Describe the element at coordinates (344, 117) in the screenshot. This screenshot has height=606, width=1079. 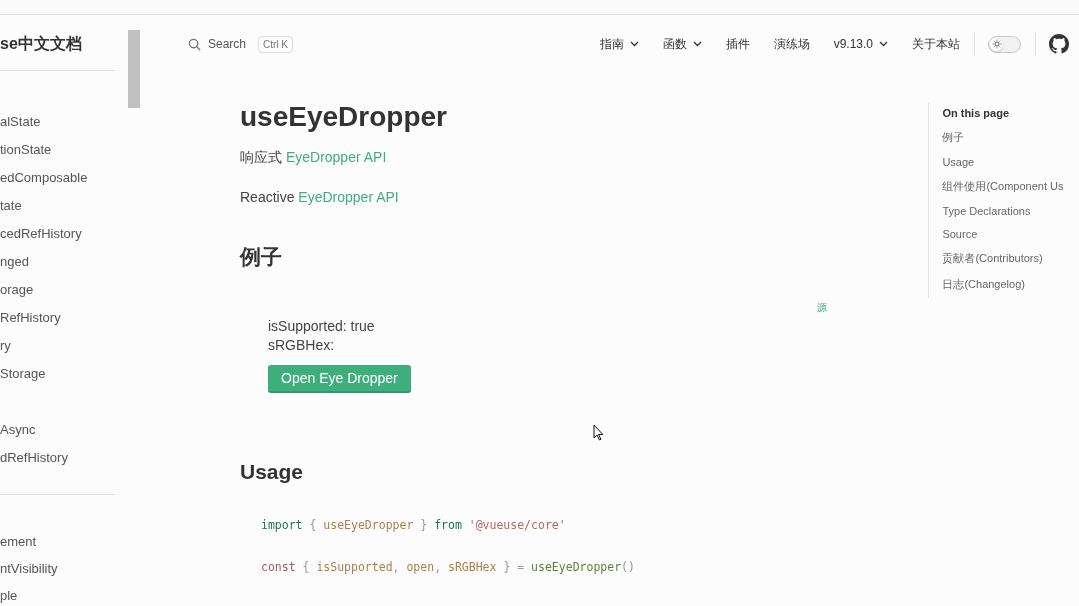
I see `page-title: useEyeDropper` at that location.